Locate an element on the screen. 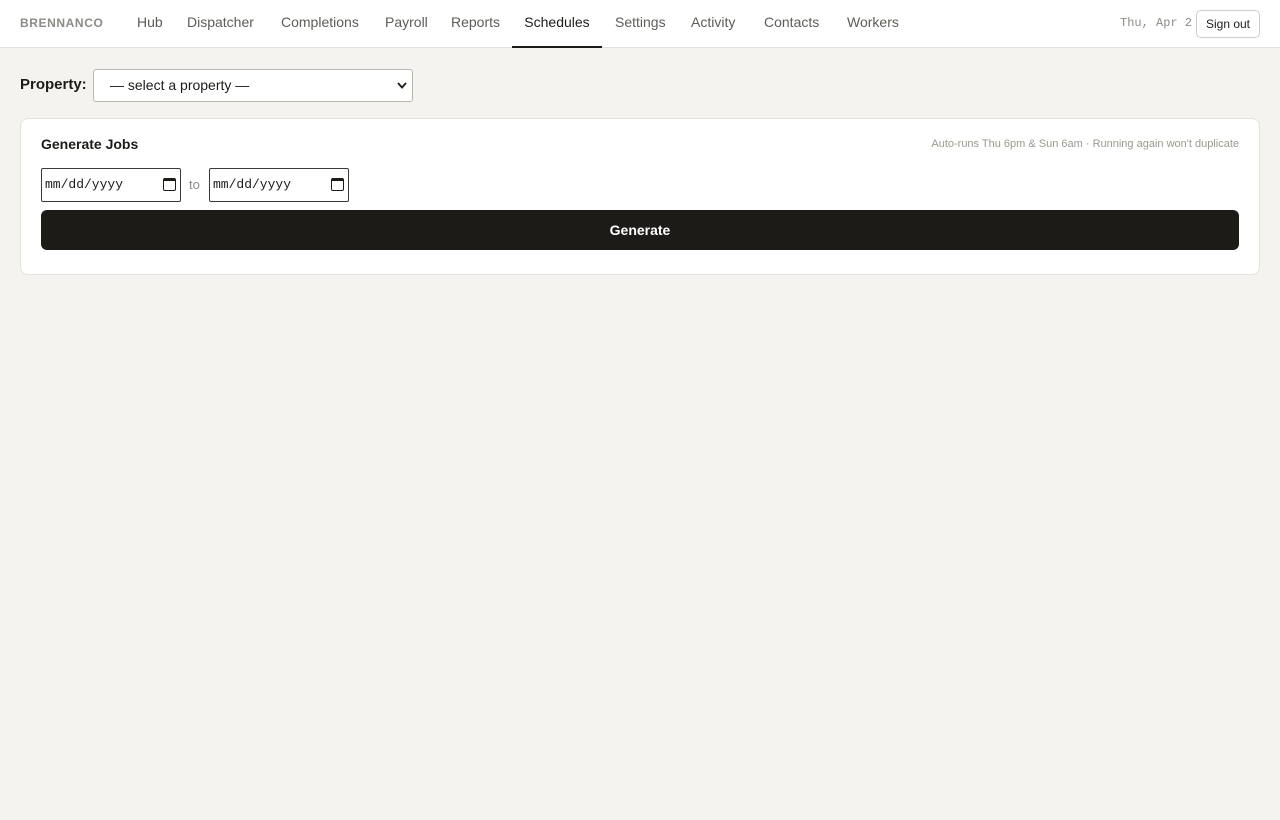 This screenshot has width=1280, height=820. chevron-down-icon is located at coordinates (402, 92).